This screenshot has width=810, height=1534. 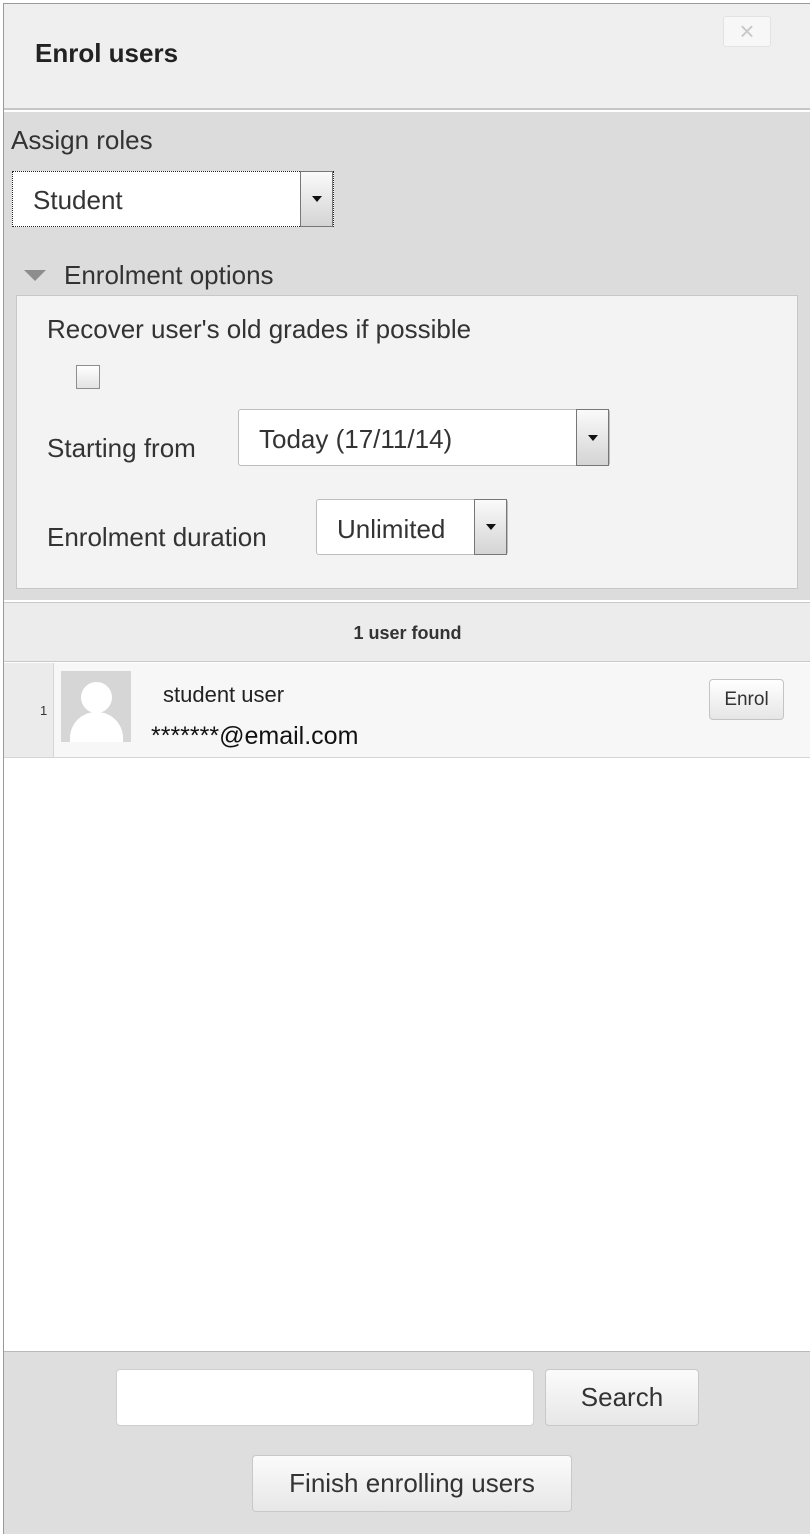 I want to click on search-button: Search, so click(x=622, y=1397).